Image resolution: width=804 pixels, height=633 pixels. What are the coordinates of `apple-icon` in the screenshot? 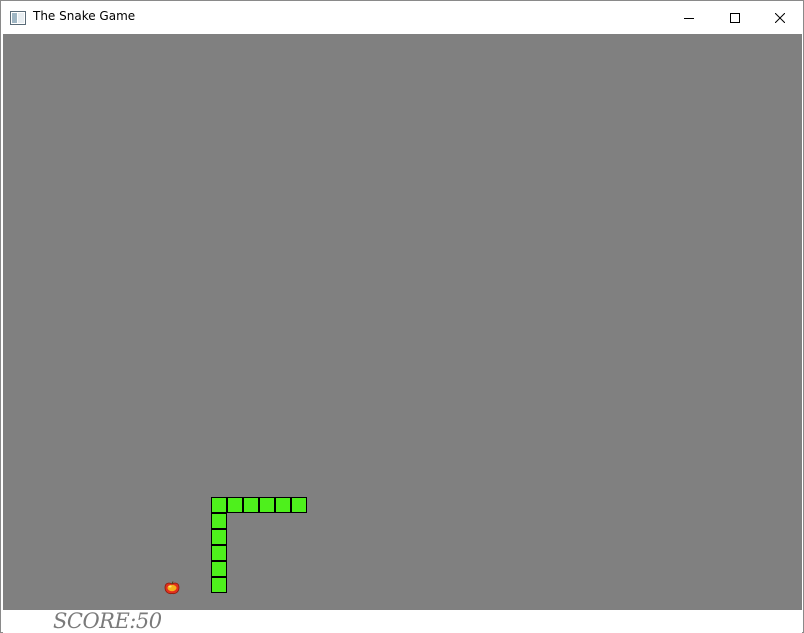 It's located at (172, 587).